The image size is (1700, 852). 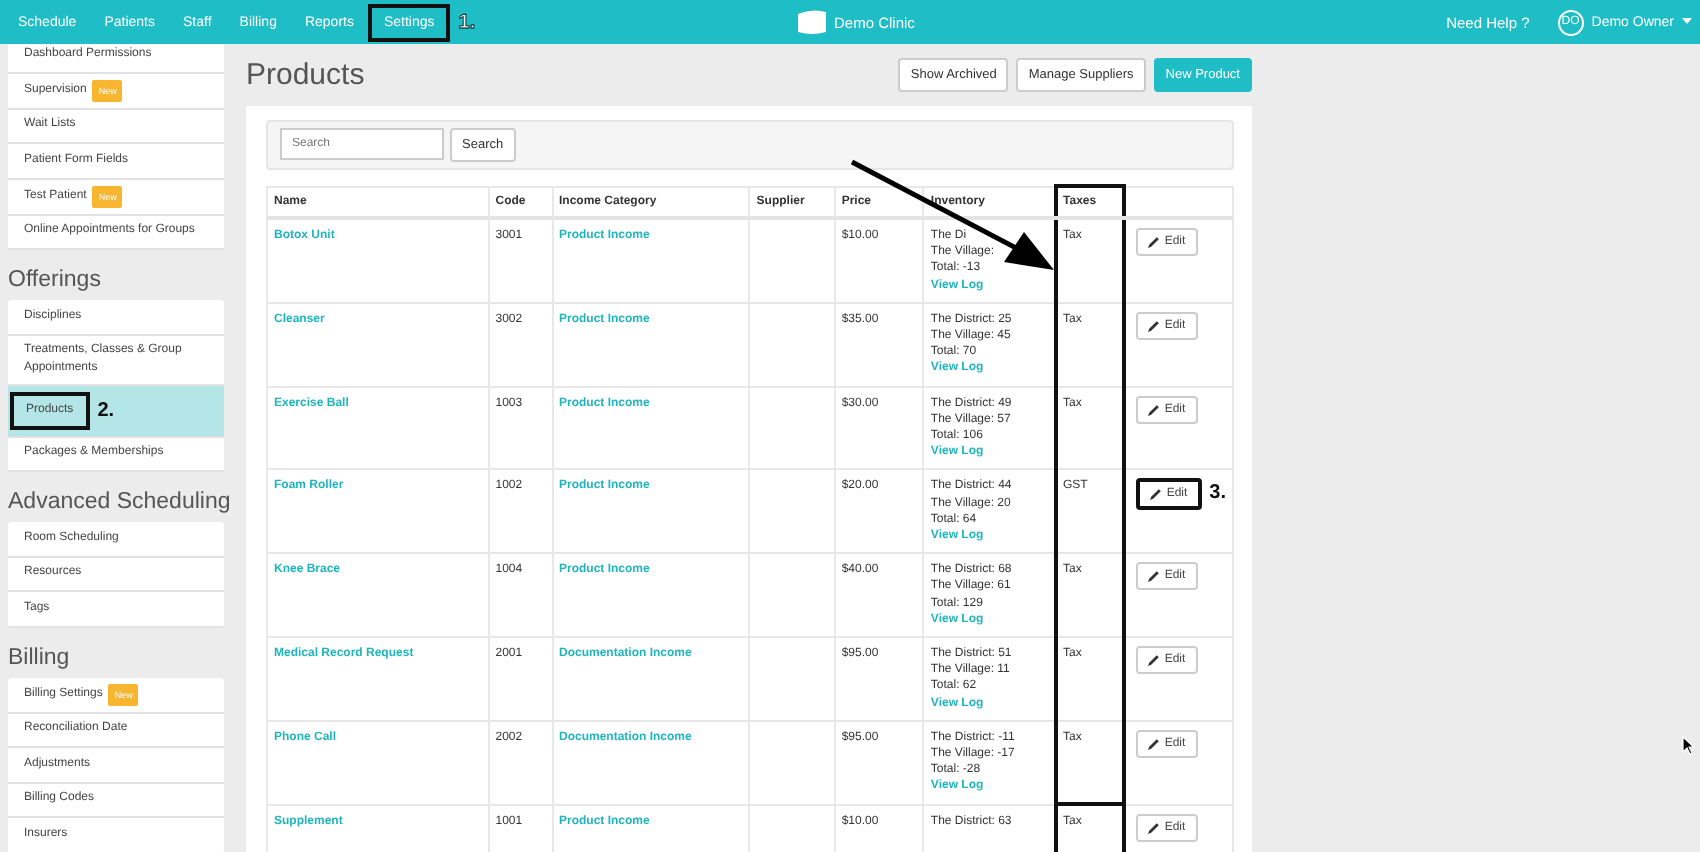 I want to click on caret-icon, so click(x=1687, y=22).